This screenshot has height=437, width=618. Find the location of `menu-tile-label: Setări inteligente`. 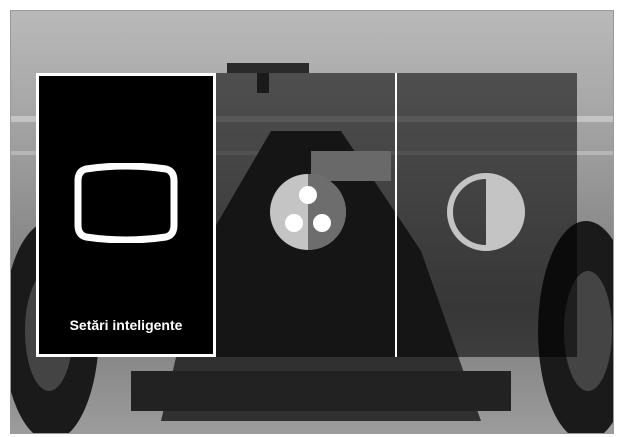

menu-tile-label: Setări inteligente is located at coordinates (126, 325).